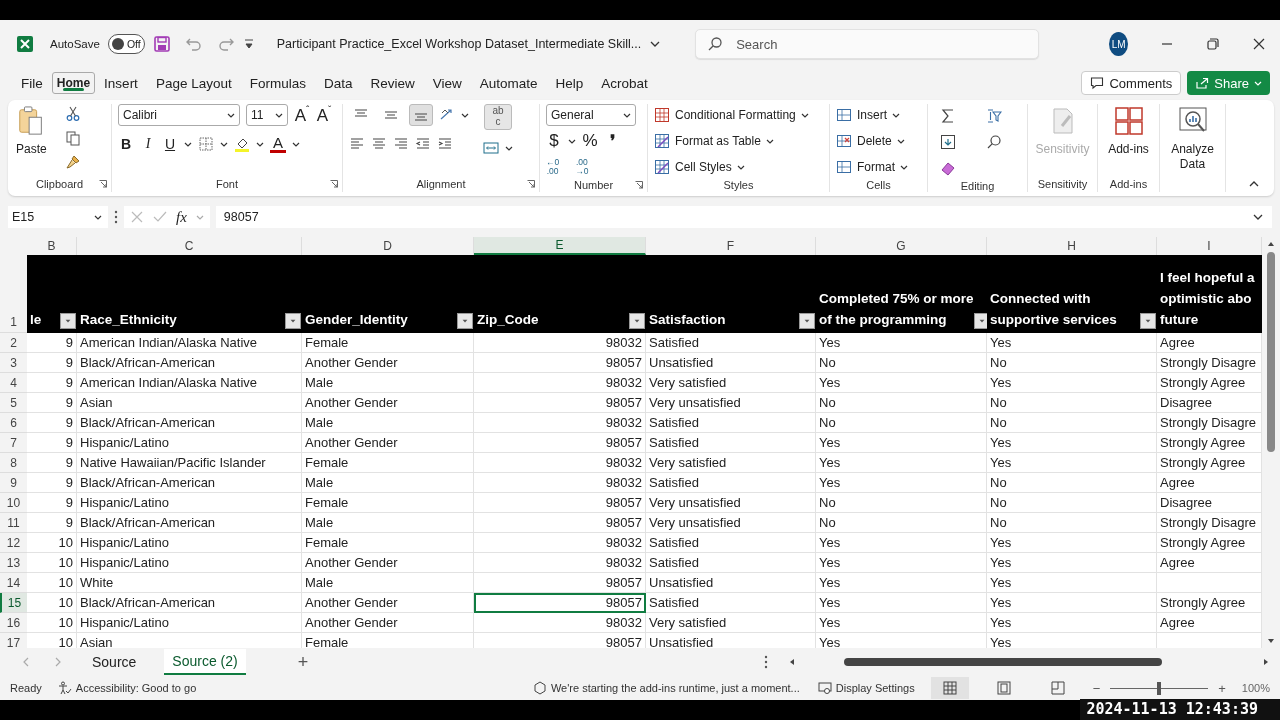 Image resolution: width=1280 pixels, height=720 pixels. Describe the element at coordinates (401, 144) in the screenshot. I see `align-right-icon` at that location.